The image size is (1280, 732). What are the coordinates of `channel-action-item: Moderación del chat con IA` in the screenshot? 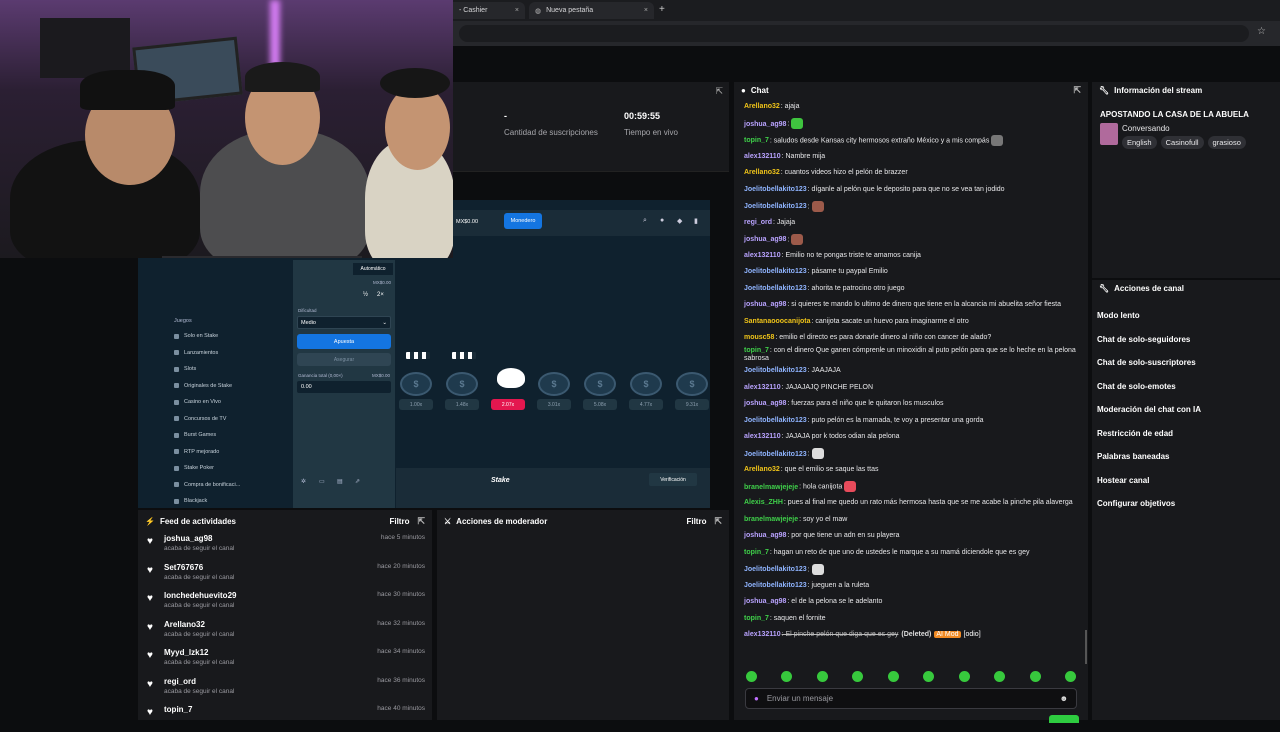 It's located at (1186, 410).